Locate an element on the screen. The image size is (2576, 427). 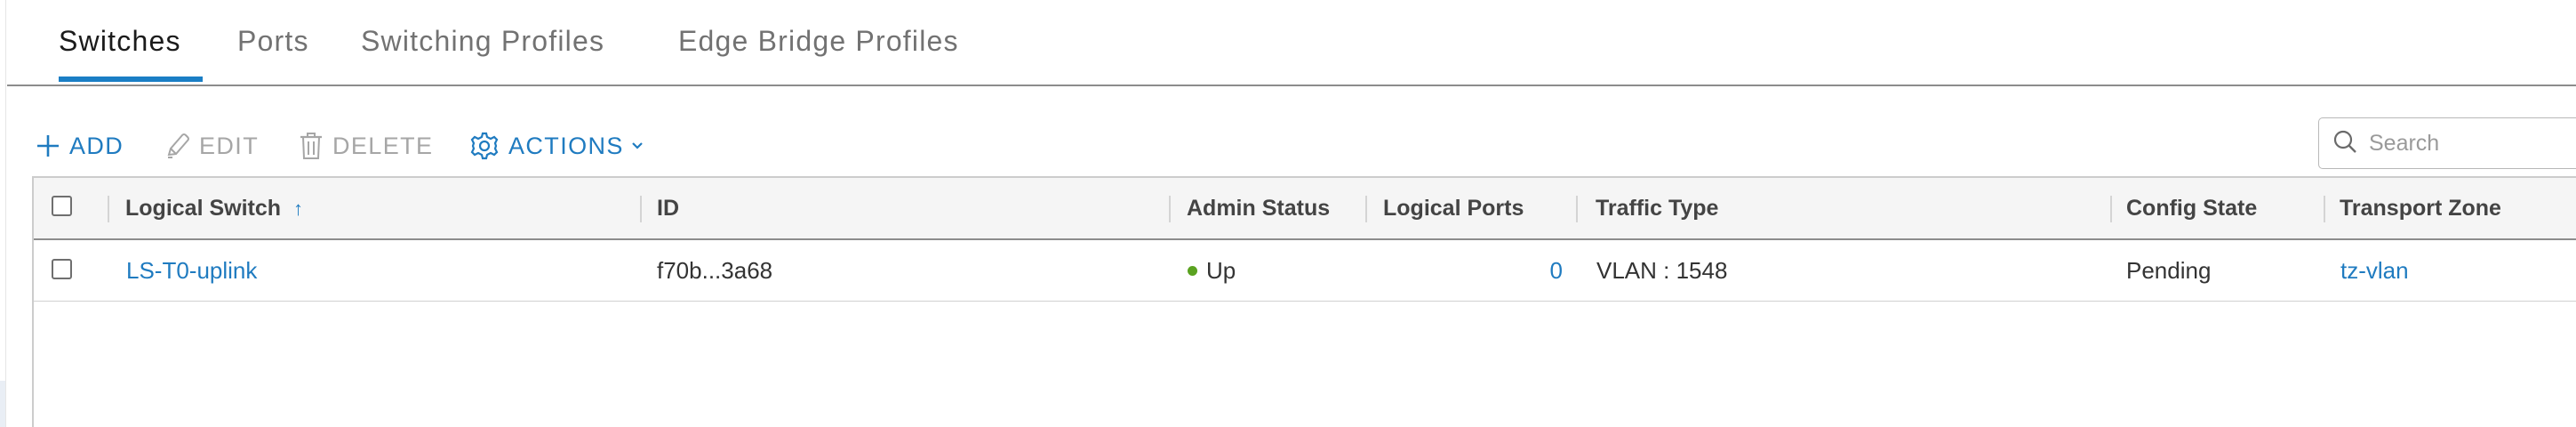
actions-label: ACTIONS is located at coordinates (566, 145).